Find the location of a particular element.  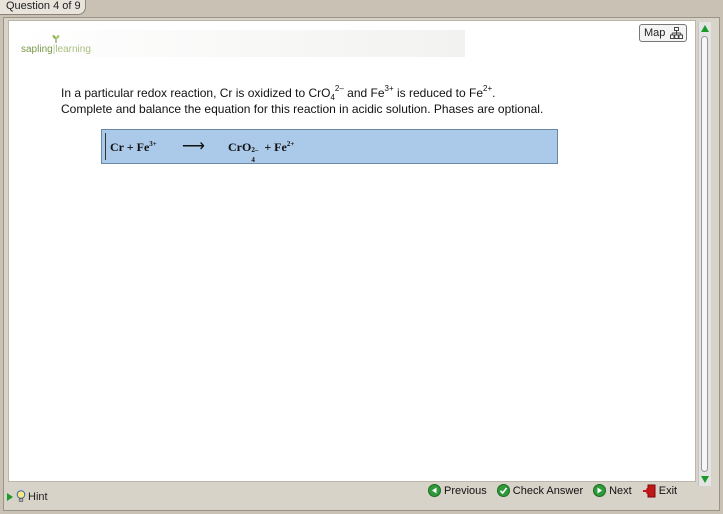

next-arrow-icon is located at coordinates (600, 490).